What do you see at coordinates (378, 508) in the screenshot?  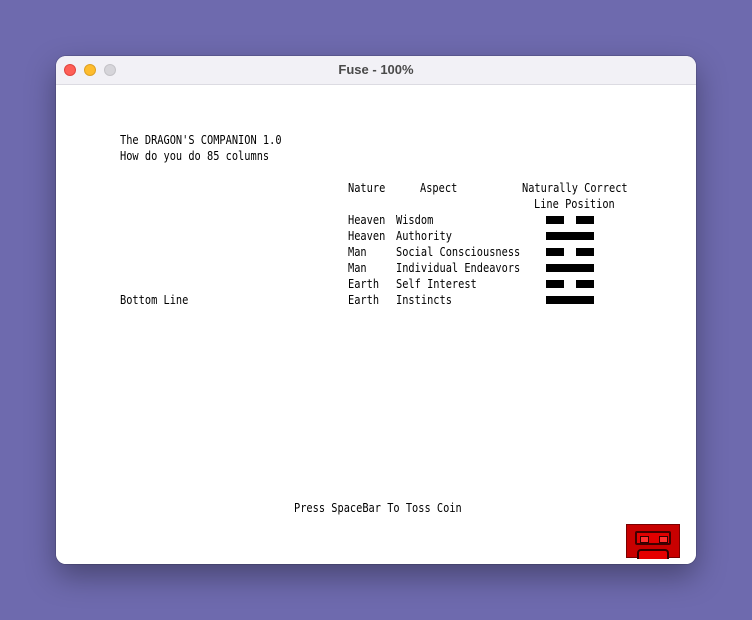 I see `toss-coin-prompt: Press SpaceBar To Toss Coin` at bounding box center [378, 508].